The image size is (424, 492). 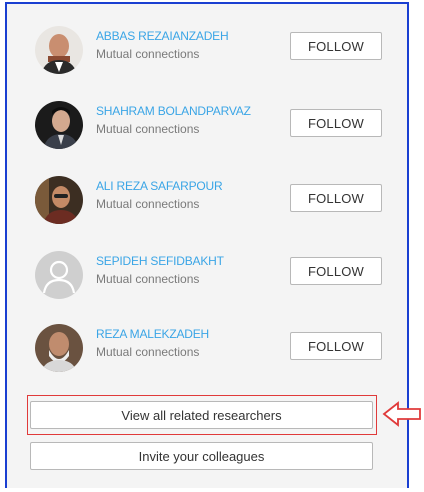 I want to click on default-user-icon, so click(x=59, y=275).